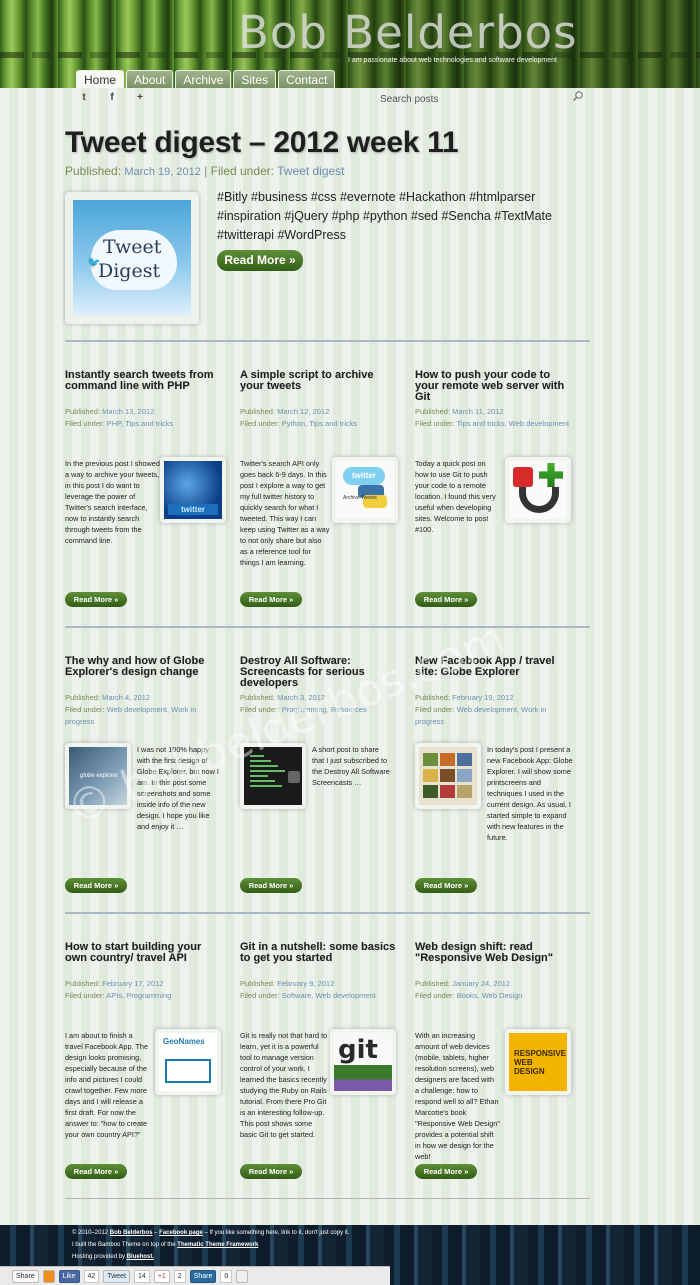 Image resolution: width=700 pixels, height=1285 pixels. What do you see at coordinates (303, 411) in the screenshot?
I see `post-date: March 12, 2012` at bounding box center [303, 411].